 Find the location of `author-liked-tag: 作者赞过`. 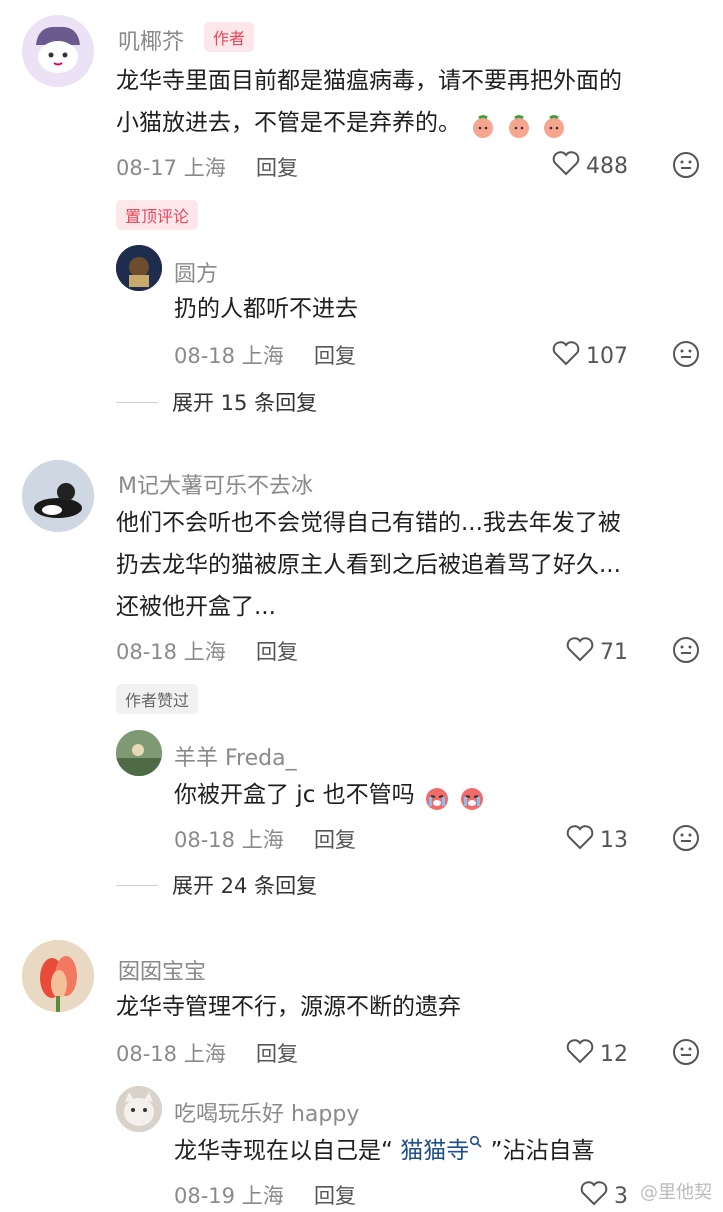

author-liked-tag: 作者赞过 is located at coordinates (157, 699).